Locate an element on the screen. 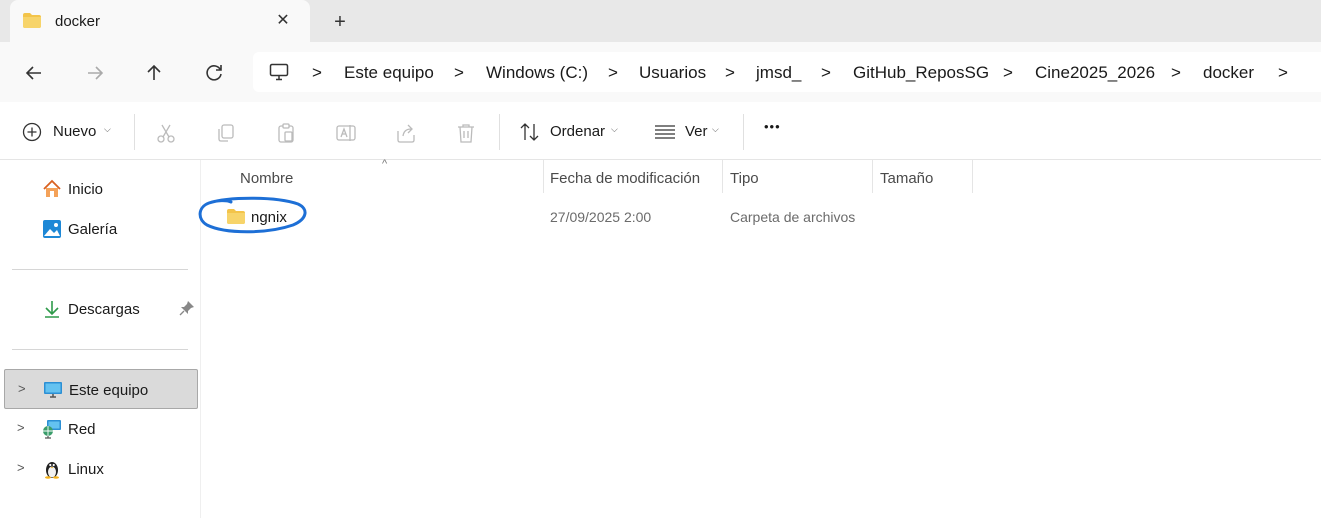  sidebar-item-descargas: Descargas is located at coordinates (101, 309).